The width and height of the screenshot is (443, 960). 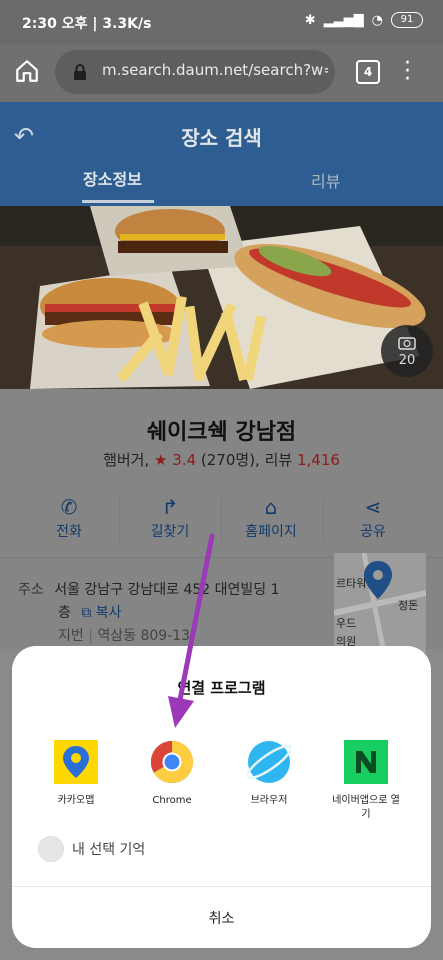 What do you see at coordinates (69, 507) in the screenshot?
I see `phone-icon: ✆` at bounding box center [69, 507].